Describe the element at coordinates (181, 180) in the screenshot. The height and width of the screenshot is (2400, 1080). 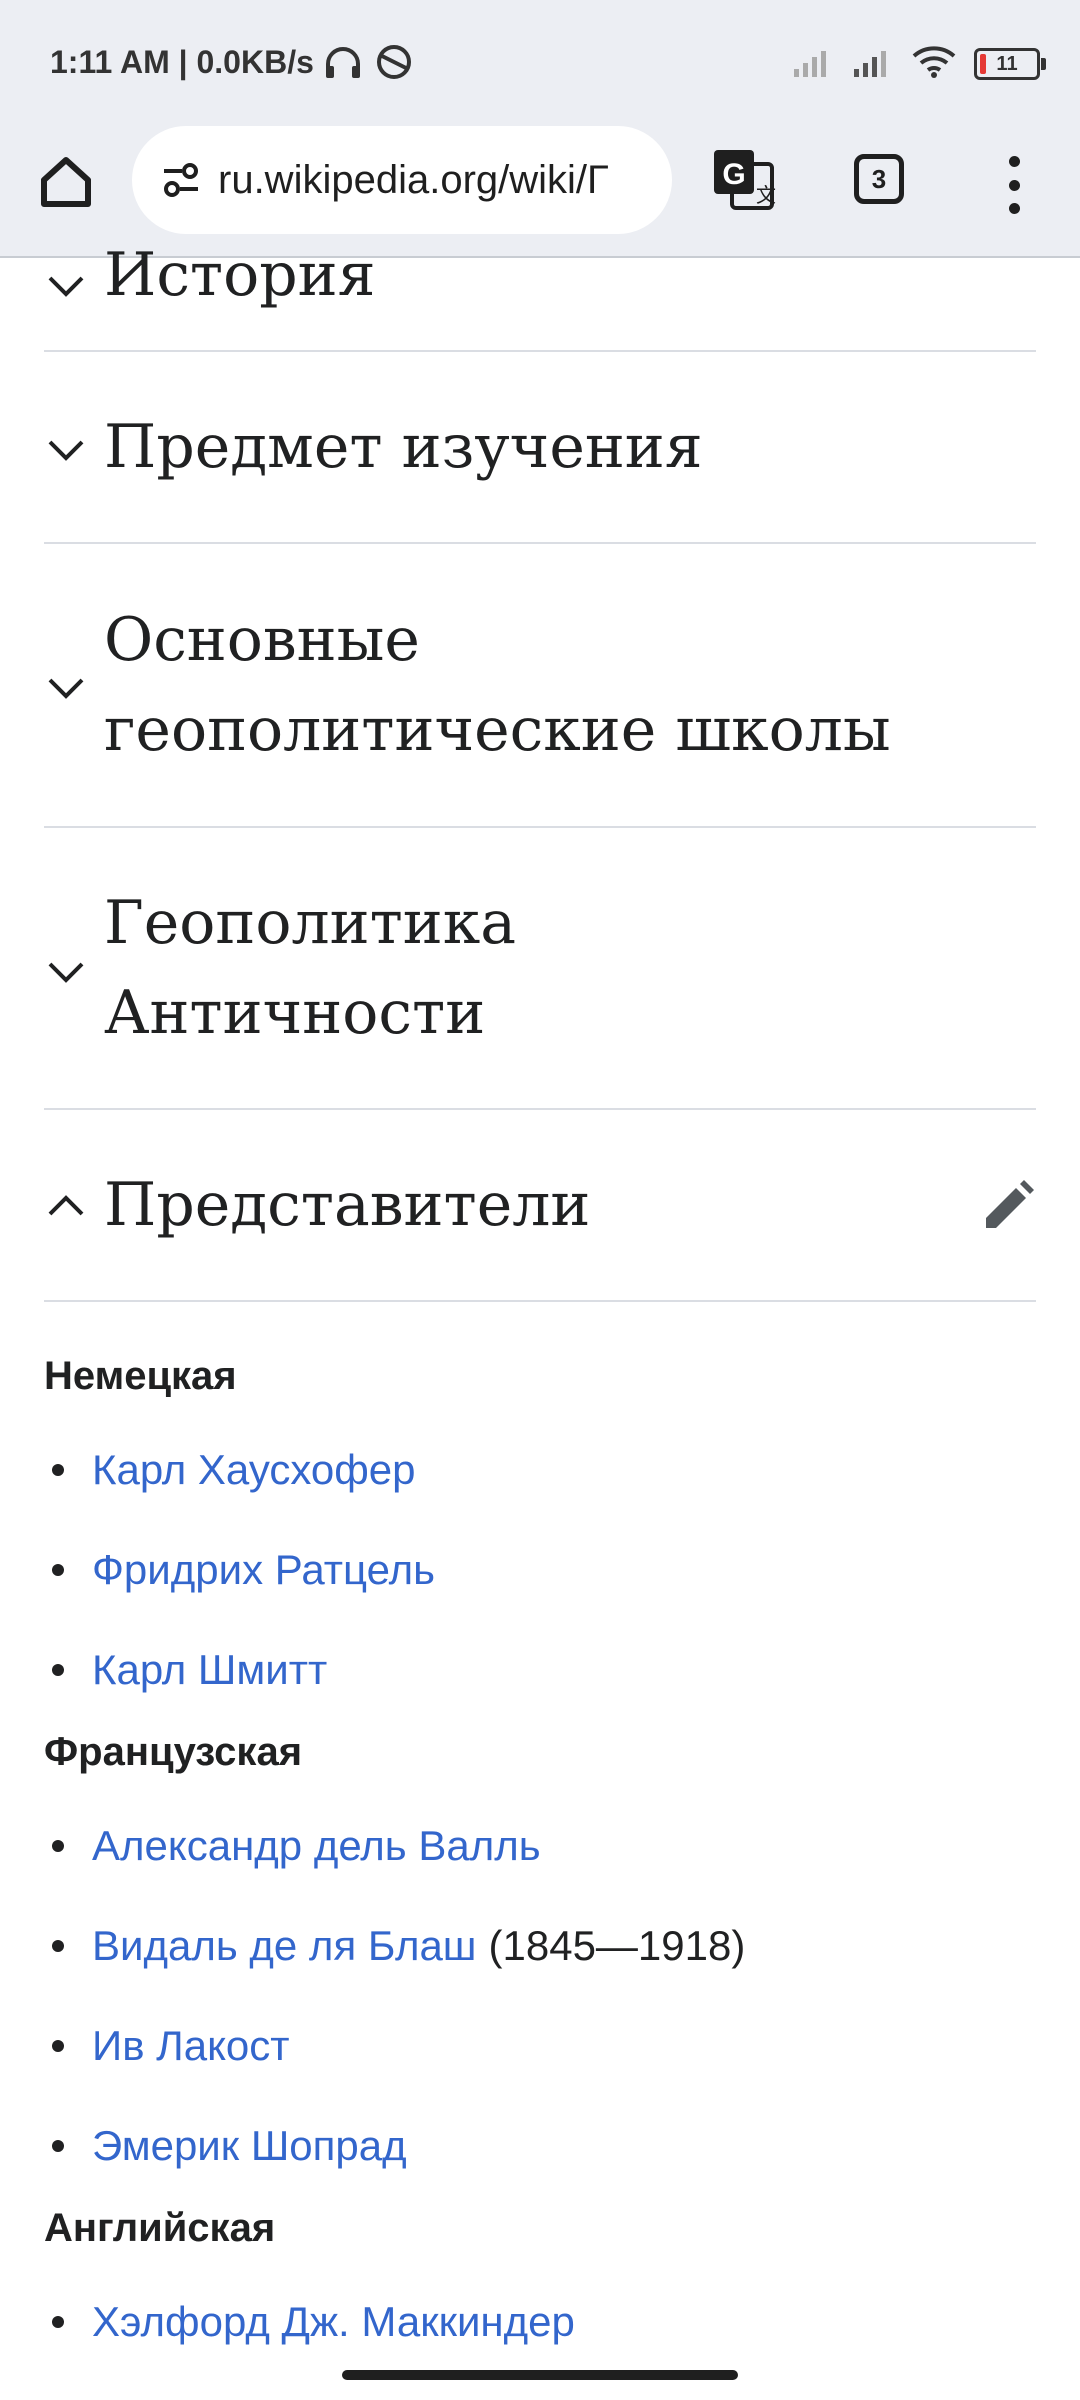
I see `site-settings-icon` at that location.